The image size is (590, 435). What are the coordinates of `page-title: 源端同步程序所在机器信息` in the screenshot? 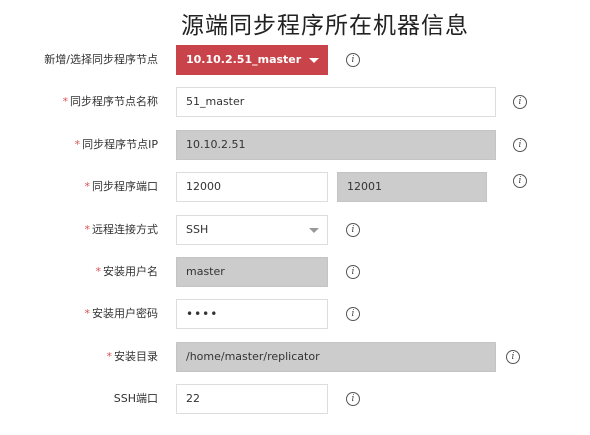 It's located at (325, 26).